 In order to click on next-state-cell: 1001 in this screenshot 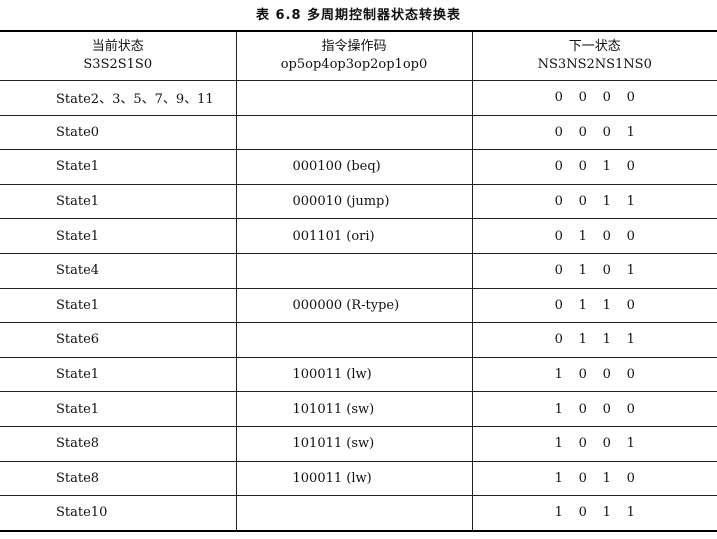, I will do `click(594, 443)`.